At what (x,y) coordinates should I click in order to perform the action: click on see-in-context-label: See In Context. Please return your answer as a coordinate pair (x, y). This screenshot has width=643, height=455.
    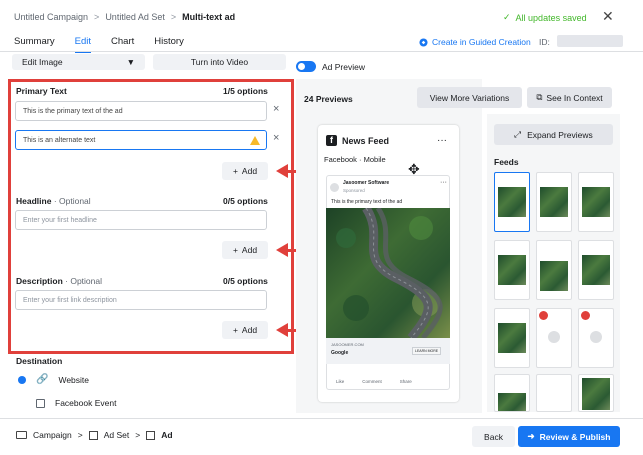
    Looking at the image, I should click on (574, 97).